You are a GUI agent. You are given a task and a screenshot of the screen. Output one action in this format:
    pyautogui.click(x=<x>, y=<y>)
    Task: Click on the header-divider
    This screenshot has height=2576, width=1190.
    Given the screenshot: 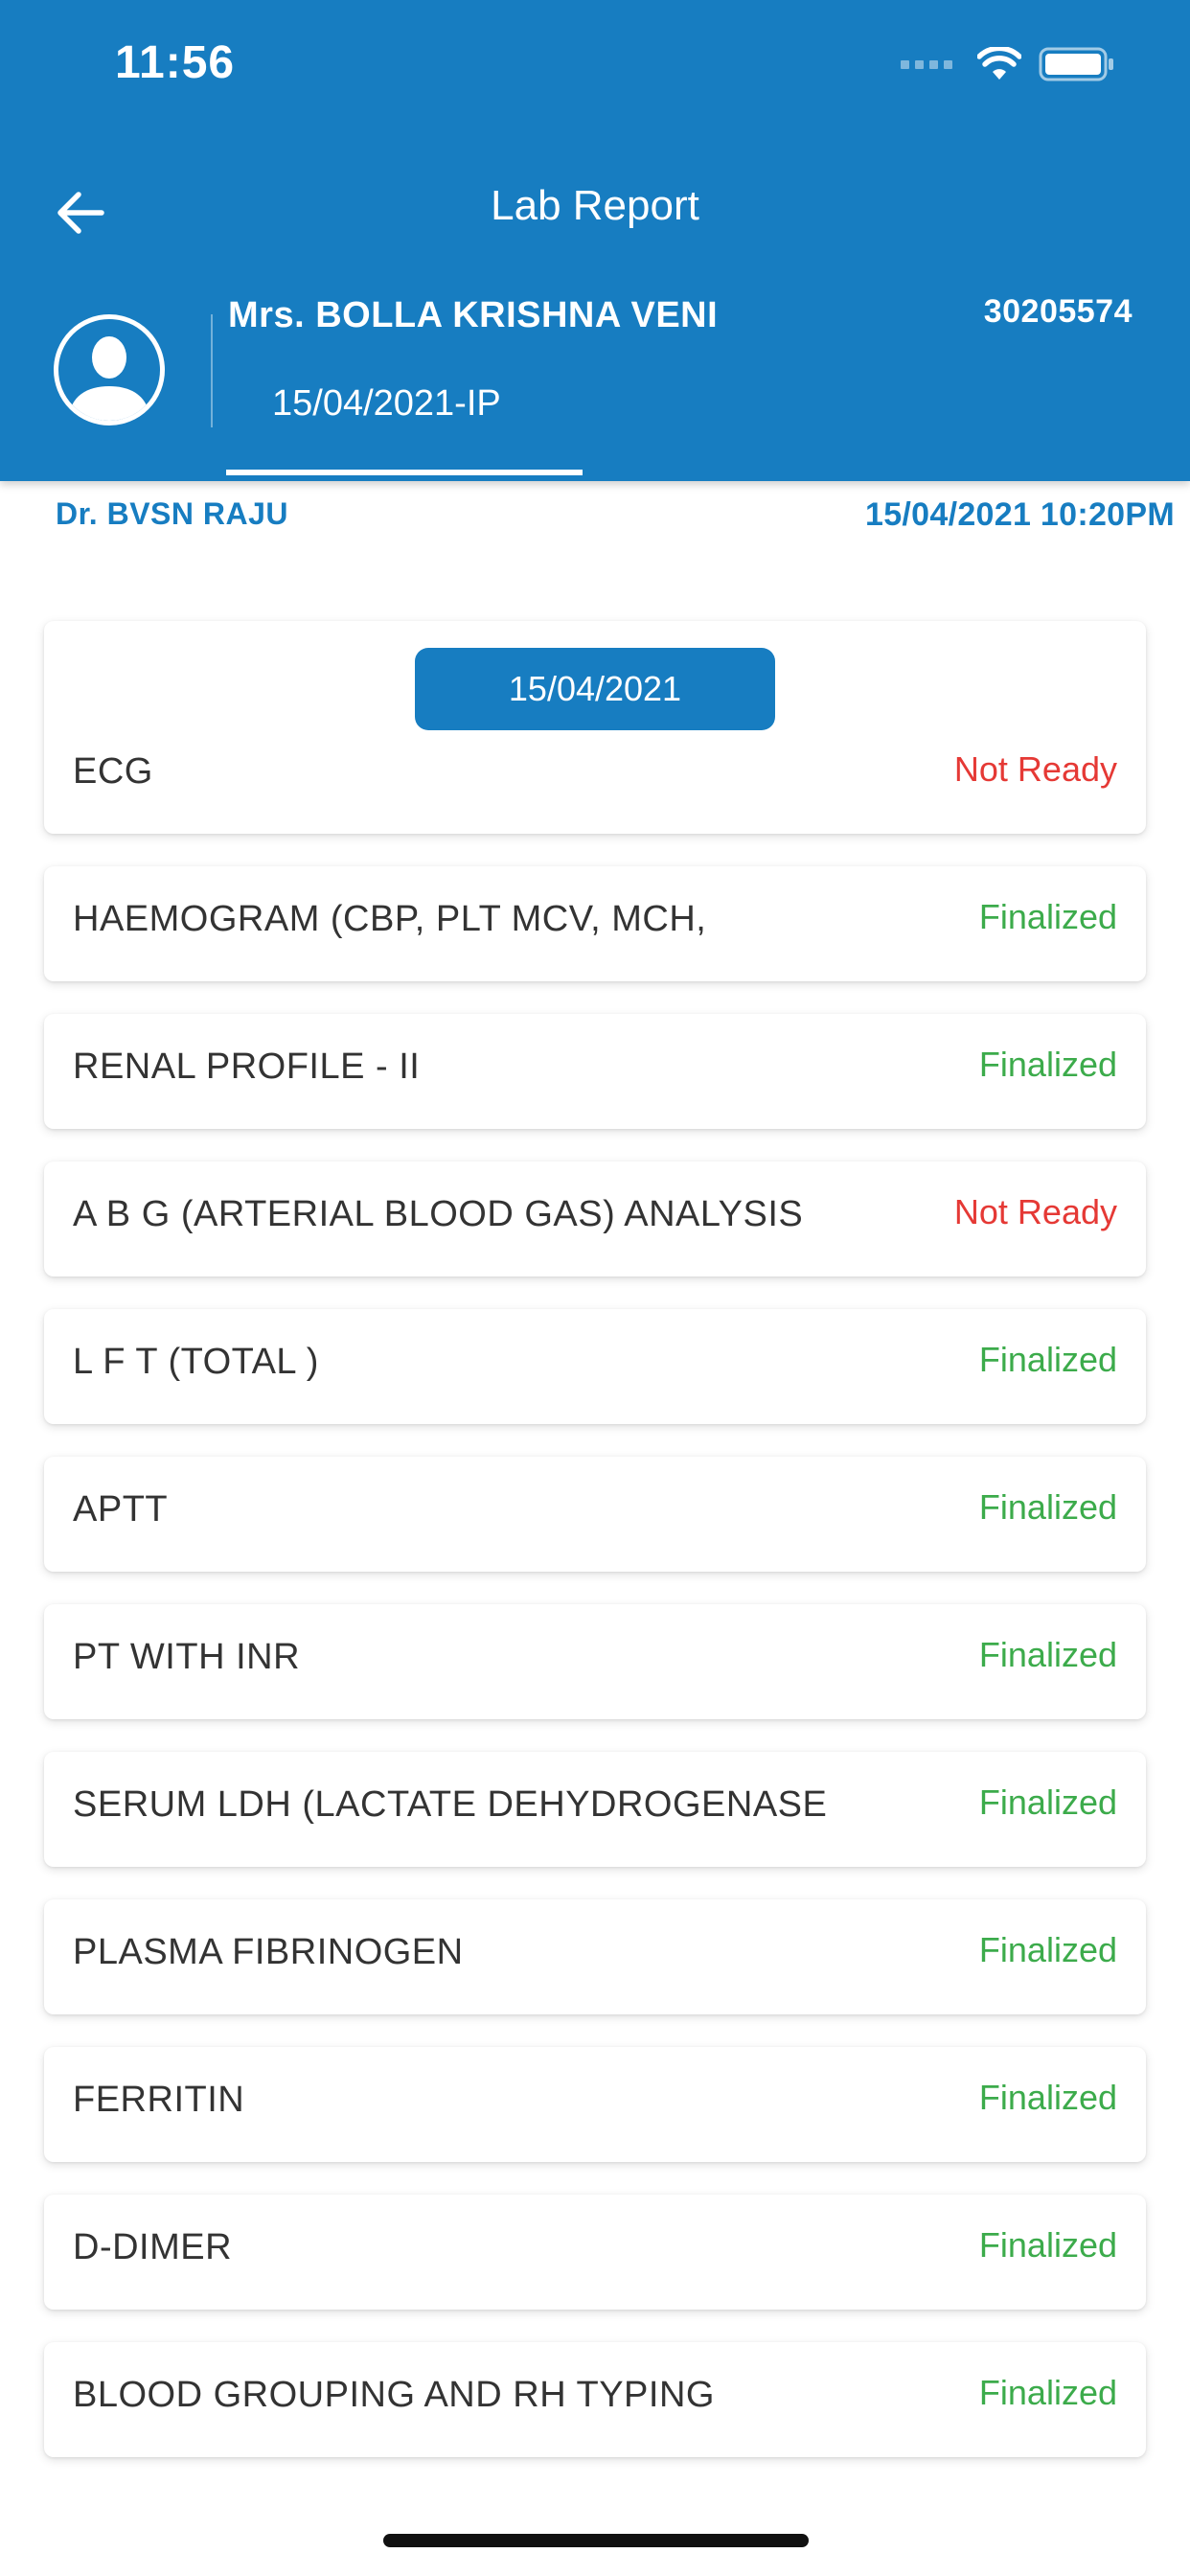 What is the action you would take?
    pyautogui.click(x=212, y=370)
    